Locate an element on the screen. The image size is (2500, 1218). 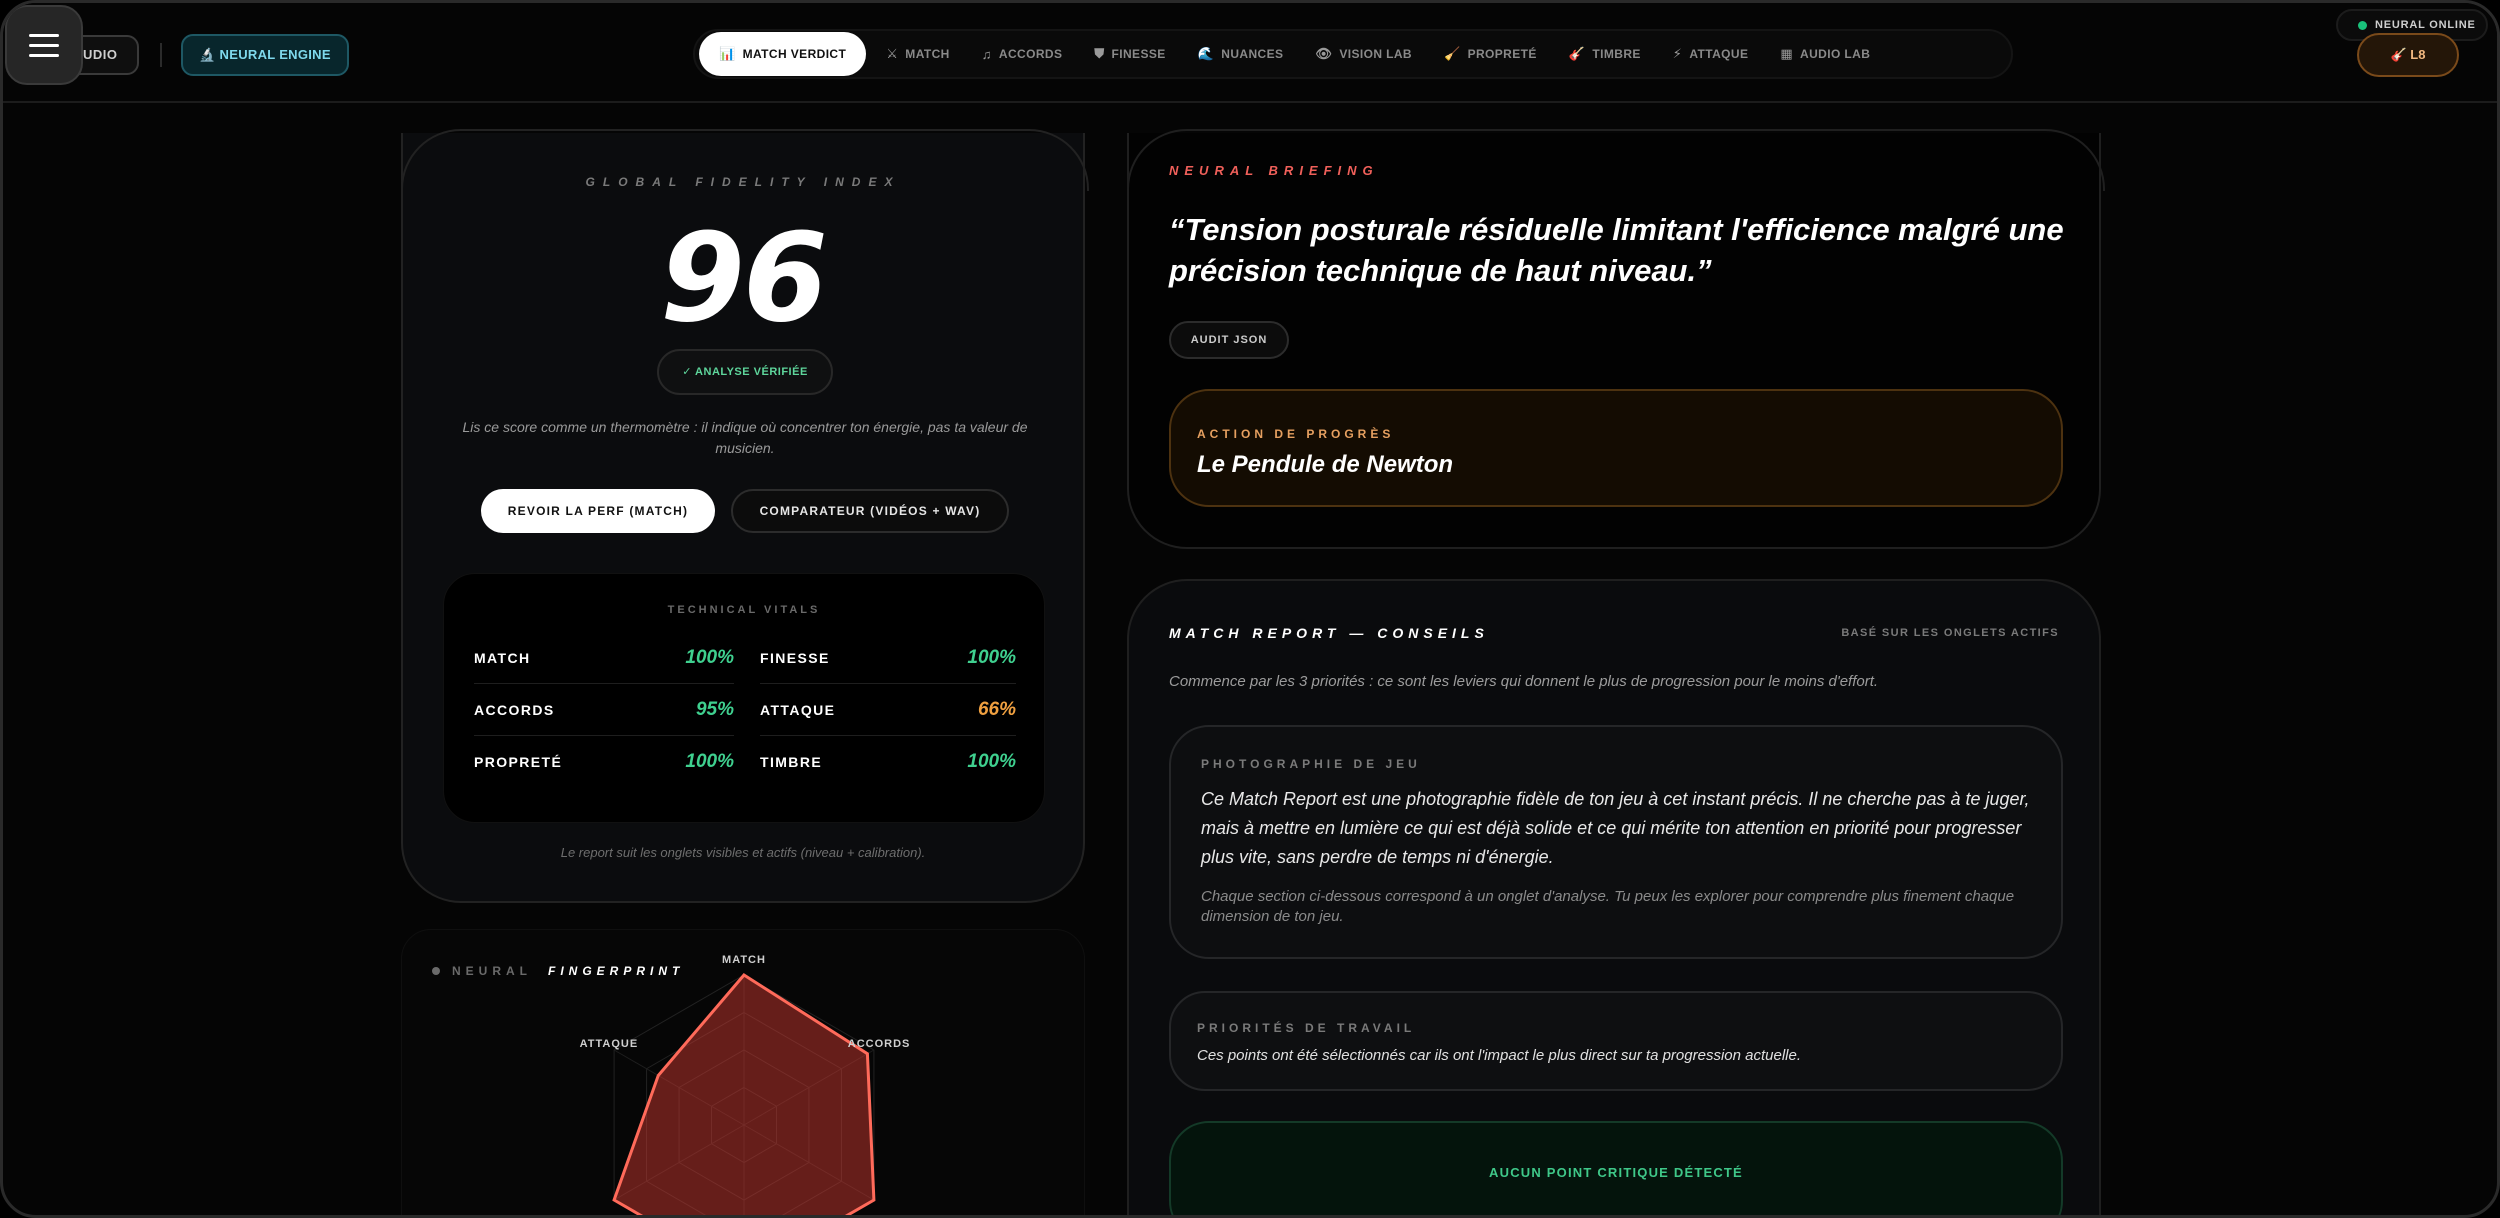
neural-fingerprint-card: NEURAL FINGERPRINT MATCH ACCORDS ATTAQUE is located at coordinates (743, 1072).